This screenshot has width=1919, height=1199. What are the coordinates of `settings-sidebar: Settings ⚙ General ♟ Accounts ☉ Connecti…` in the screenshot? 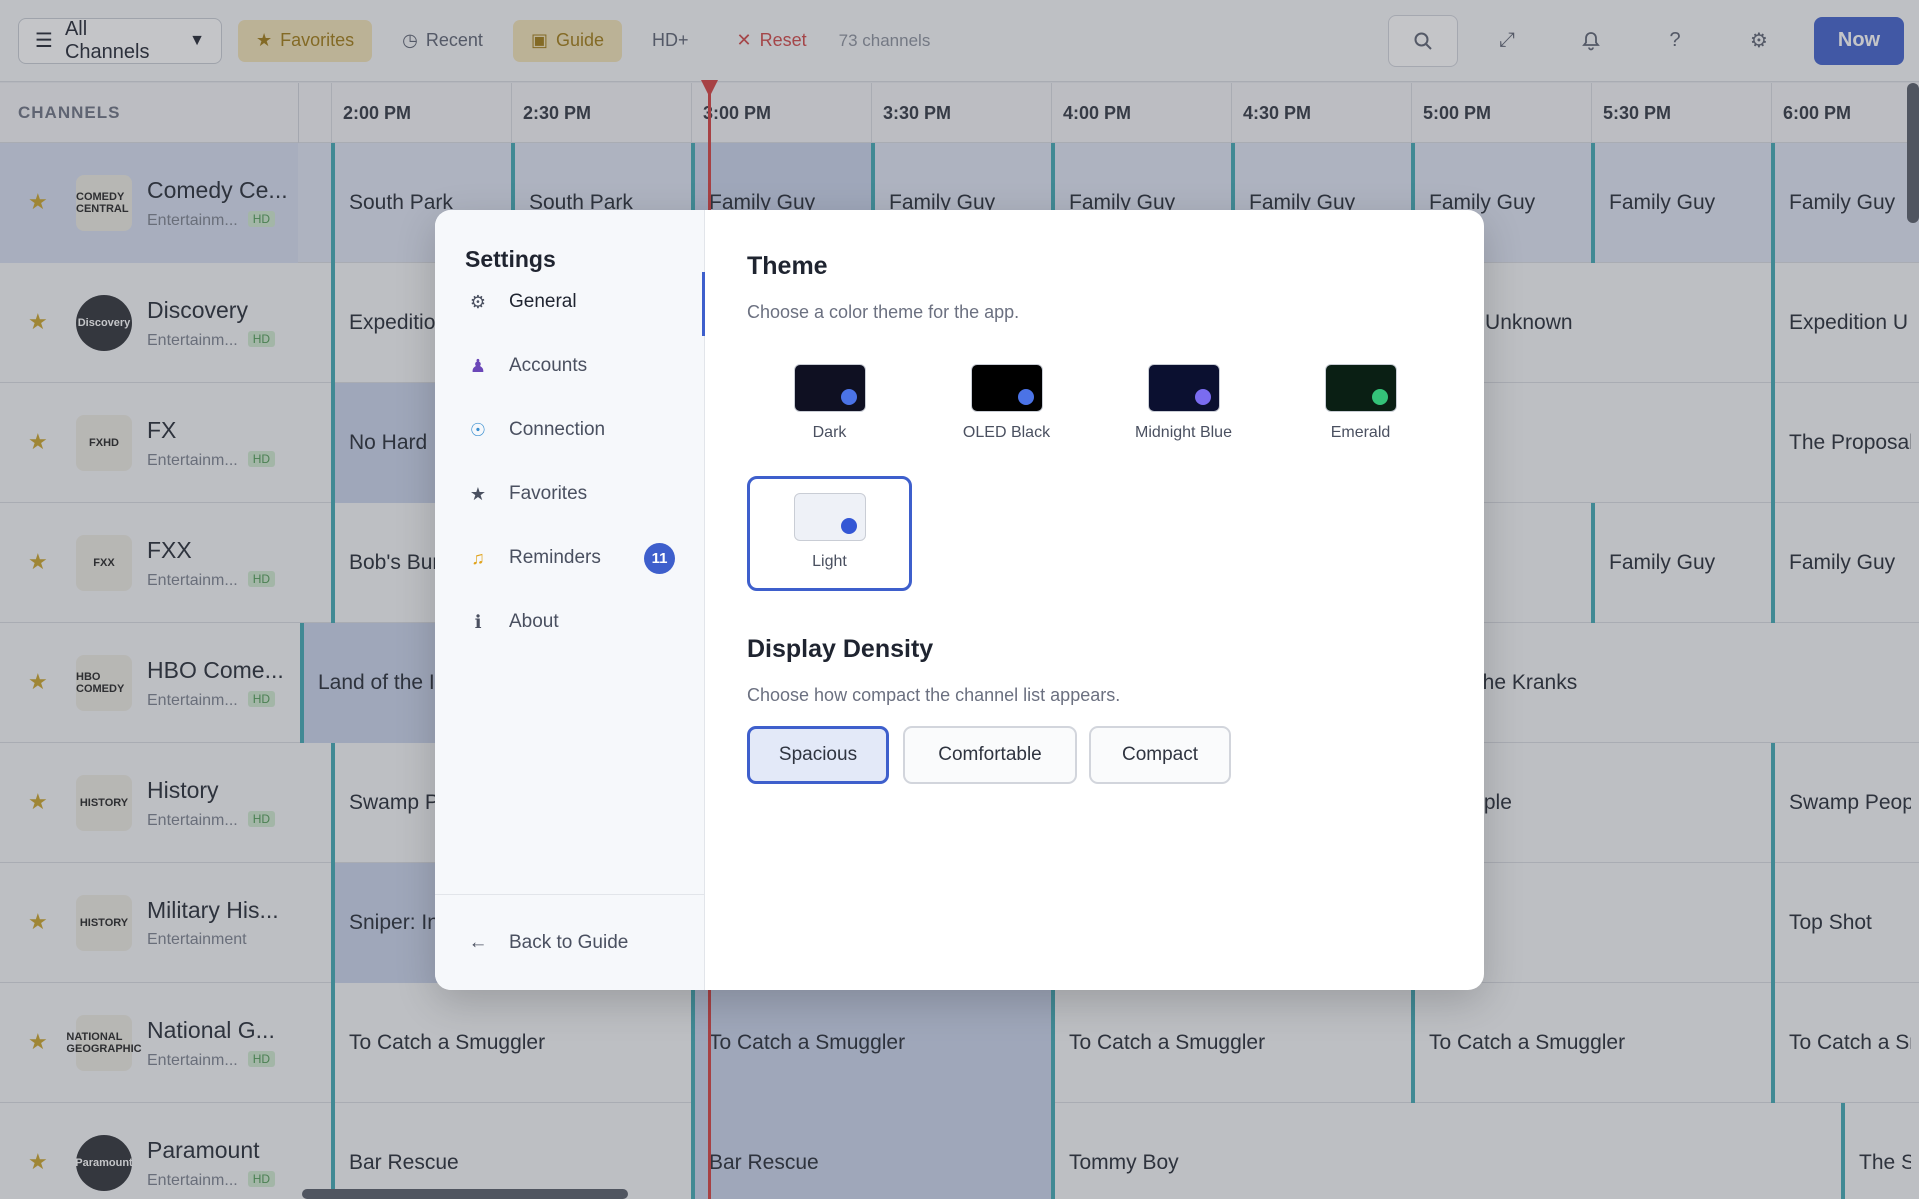 It's located at (570, 600).